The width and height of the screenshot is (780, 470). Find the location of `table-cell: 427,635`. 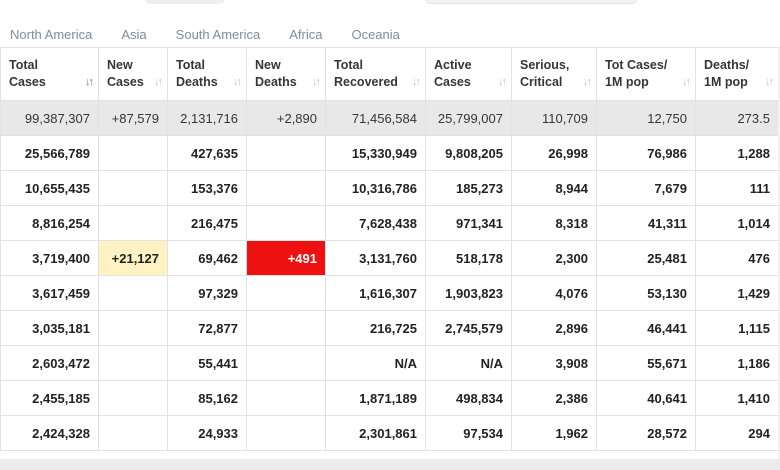

table-cell: 427,635 is located at coordinates (207, 153).